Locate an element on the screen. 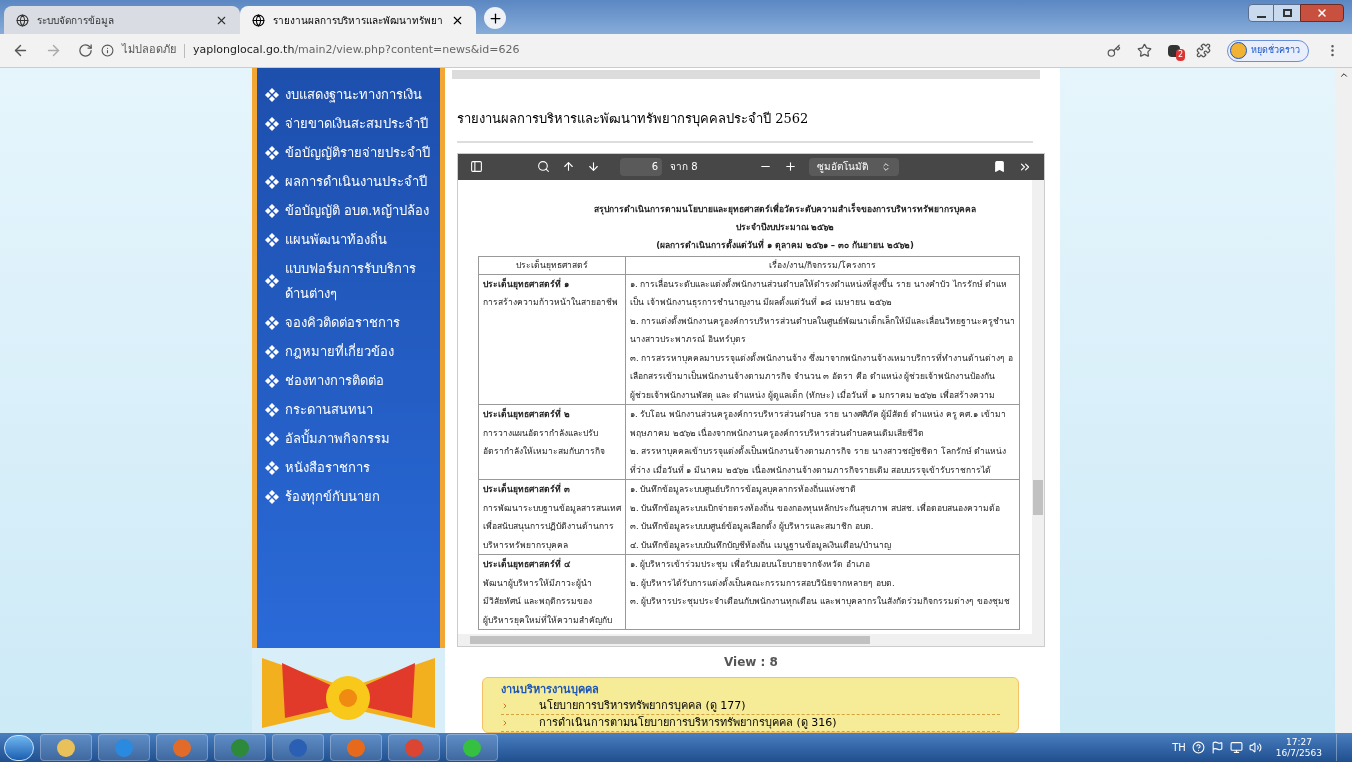  key-icon is located at coordinates (1114, 50).